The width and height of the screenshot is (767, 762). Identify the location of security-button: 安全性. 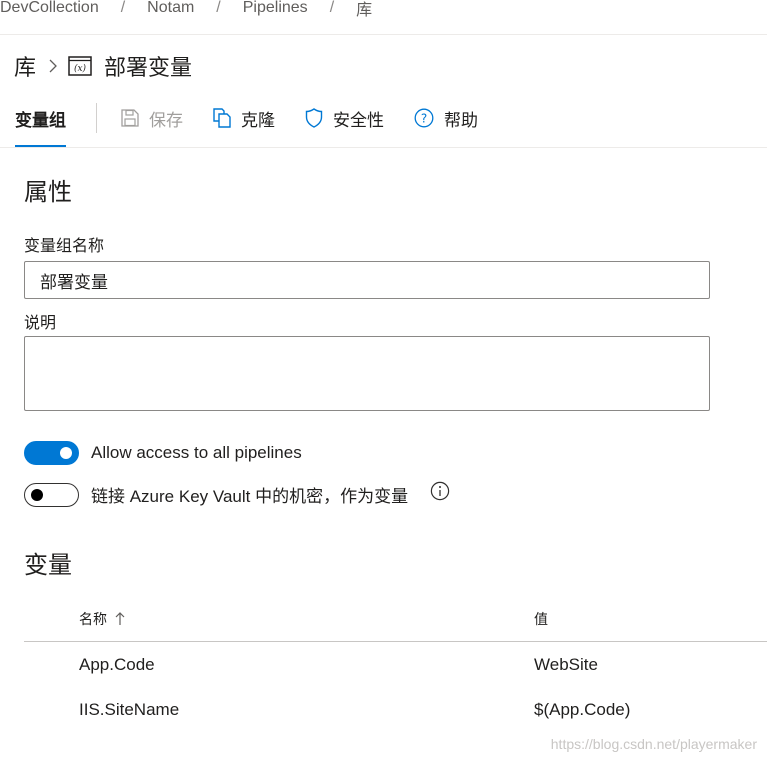
(344, 118).